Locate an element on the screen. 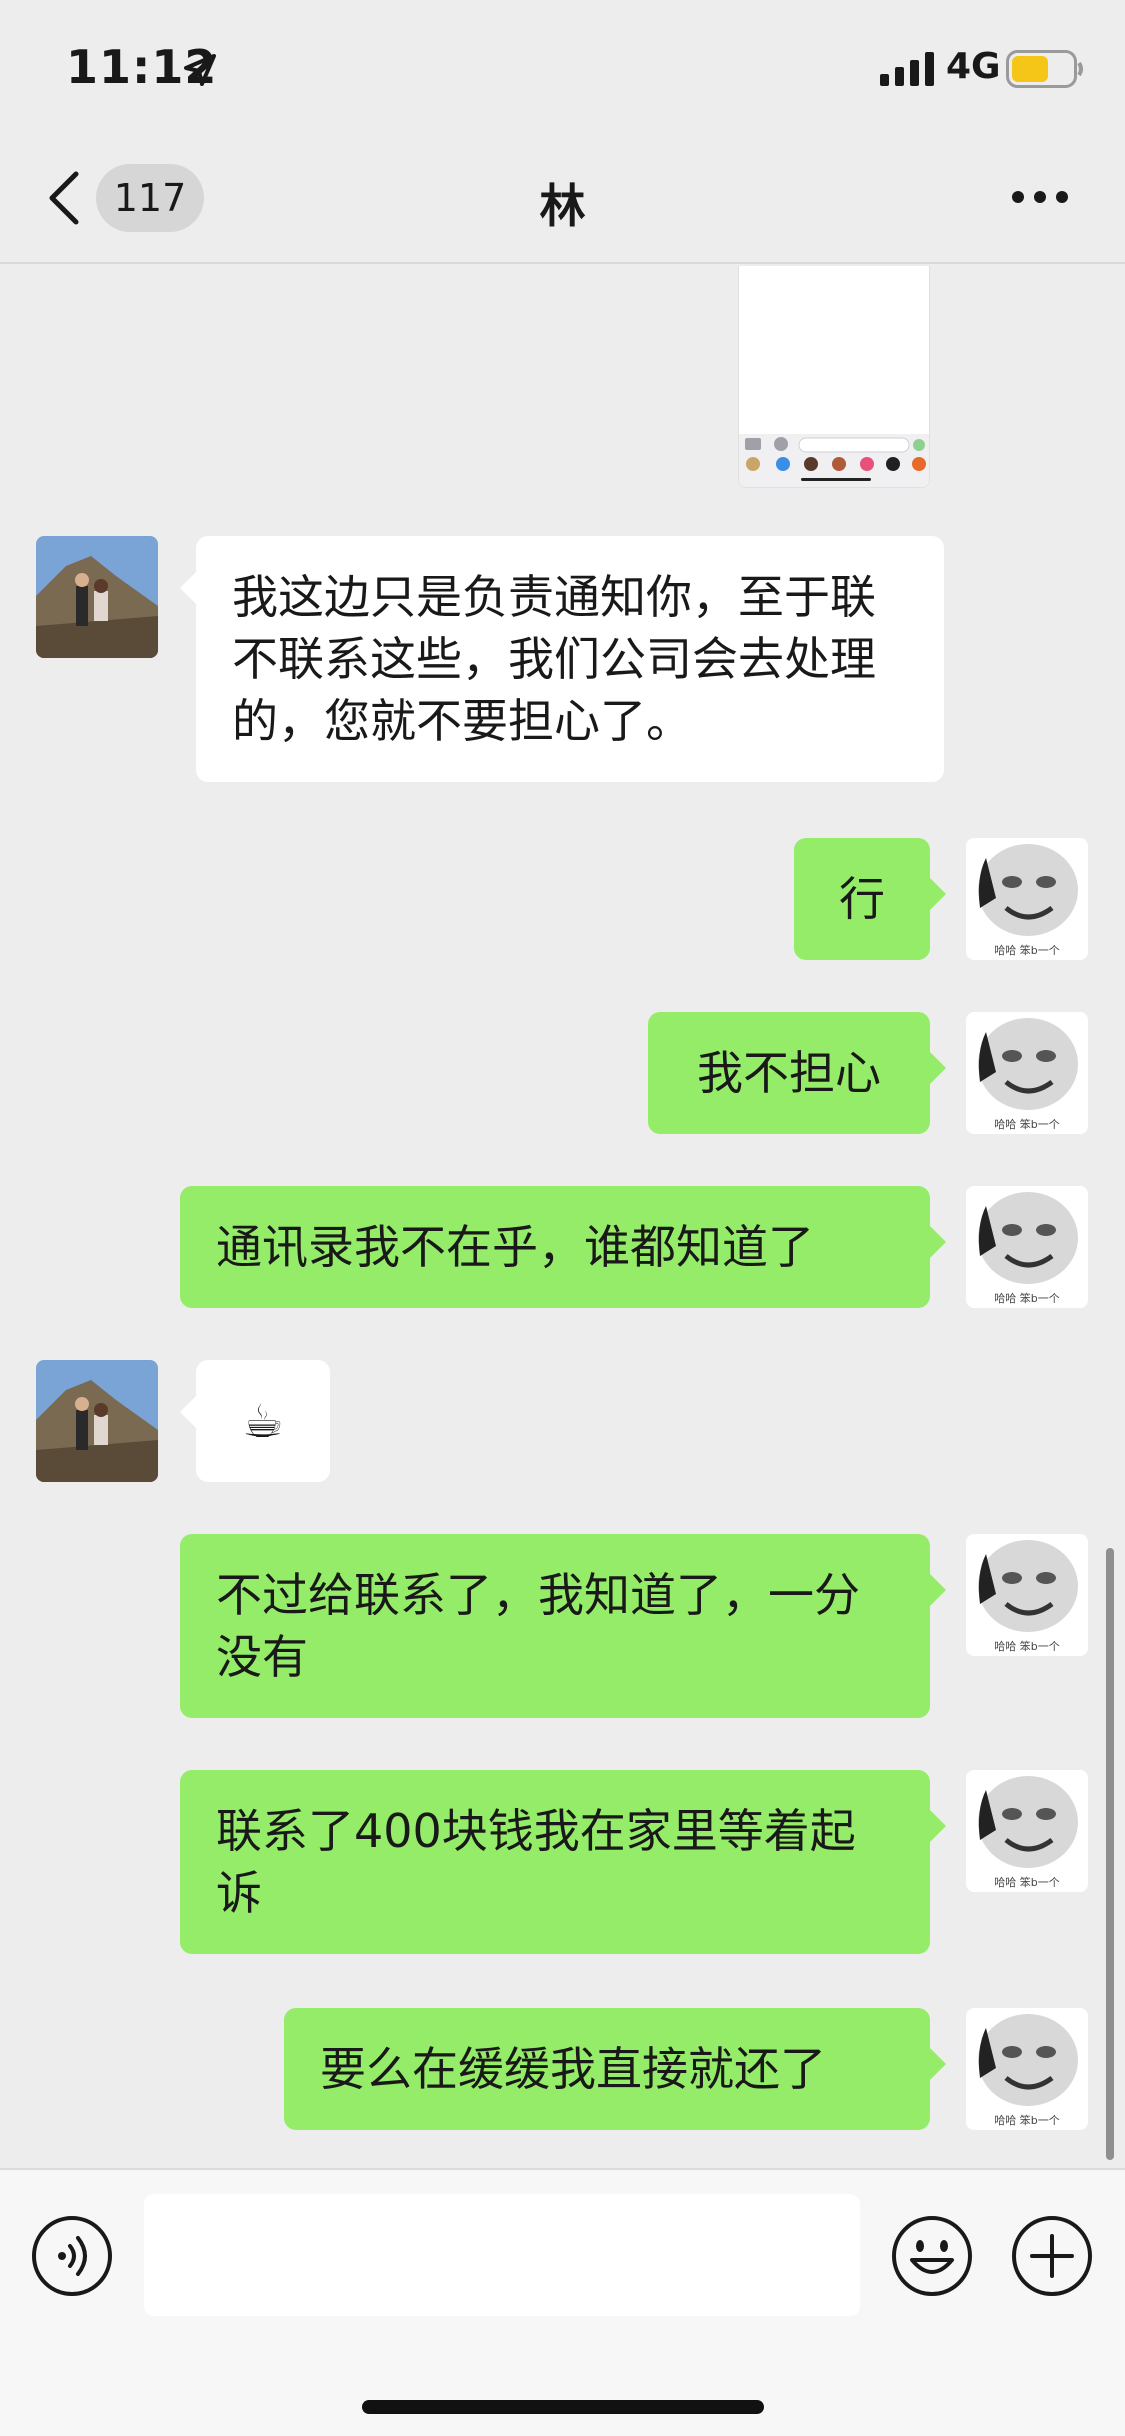  outgoing-message-bubble: 通讯录我不在乎，谁都知道了 is located at coordinates (563, 1247).